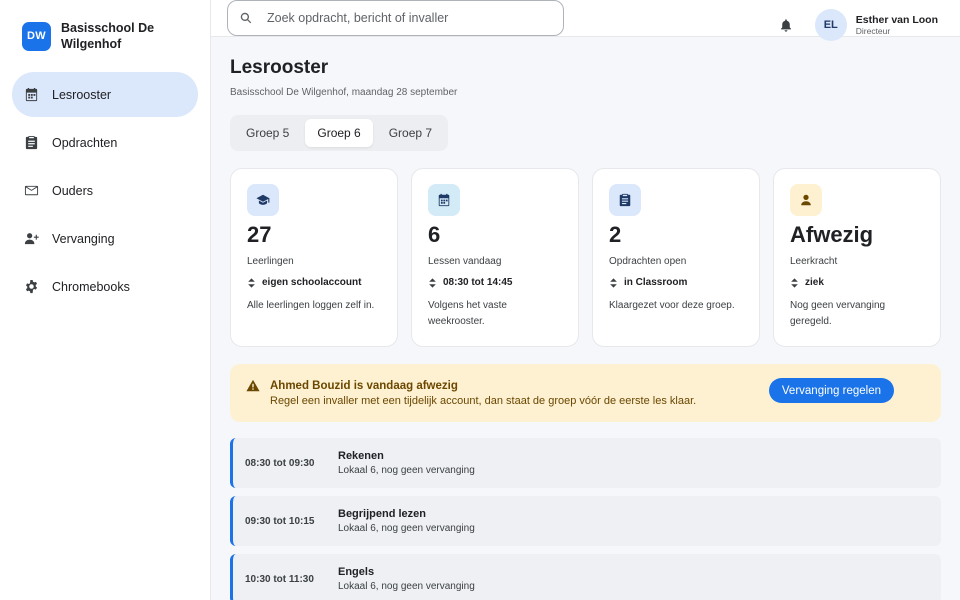 Image resolution: width=960 pixels, height=600 pixels. I want to click on lesson-info: Engels Lokaal 6, nog geen vervanging, so click(406, 579).